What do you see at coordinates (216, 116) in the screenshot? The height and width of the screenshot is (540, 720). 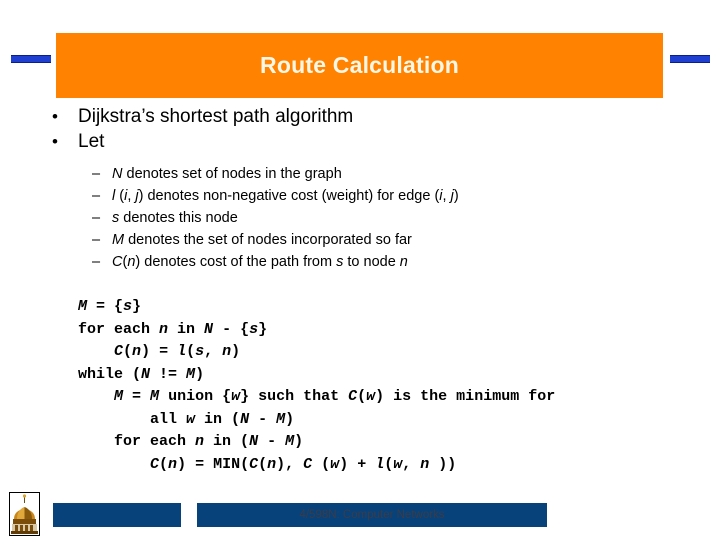 I see `list-item-label: Dijkstra’s shortest path algorithm` at bounding box center [216, 116].